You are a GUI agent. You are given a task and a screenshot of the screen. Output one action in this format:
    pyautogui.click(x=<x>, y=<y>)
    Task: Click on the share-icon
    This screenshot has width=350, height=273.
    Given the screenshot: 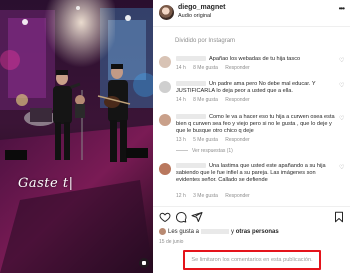 What is the action you would take?
    pyautogui.click(x=197, y=217)
    